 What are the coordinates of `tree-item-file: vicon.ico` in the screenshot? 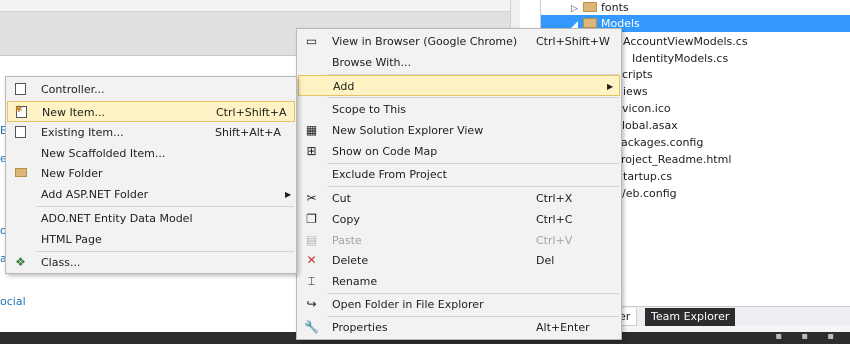 It's located at (646, 108).